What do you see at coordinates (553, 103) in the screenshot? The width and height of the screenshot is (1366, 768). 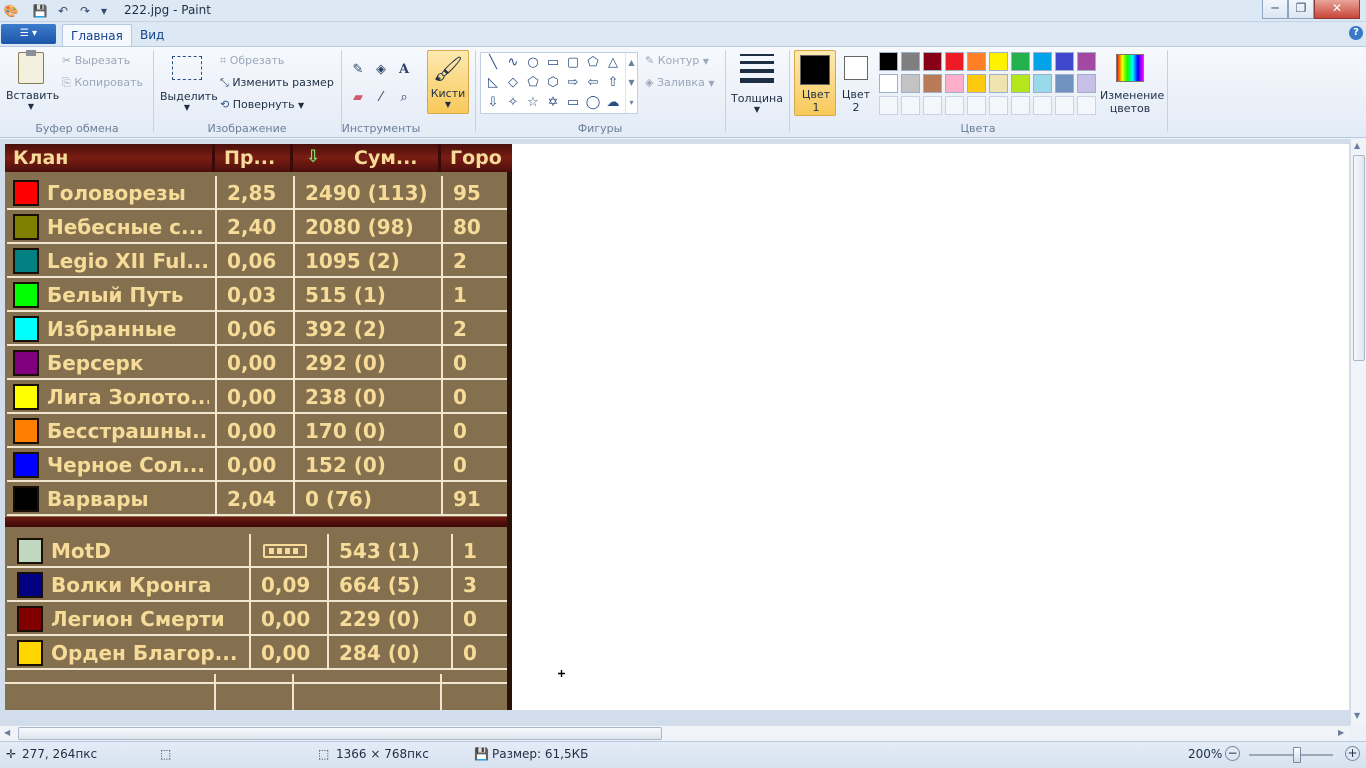 I see `six-point-star-shape-icon: ✡` at bounding box center [553, 103].